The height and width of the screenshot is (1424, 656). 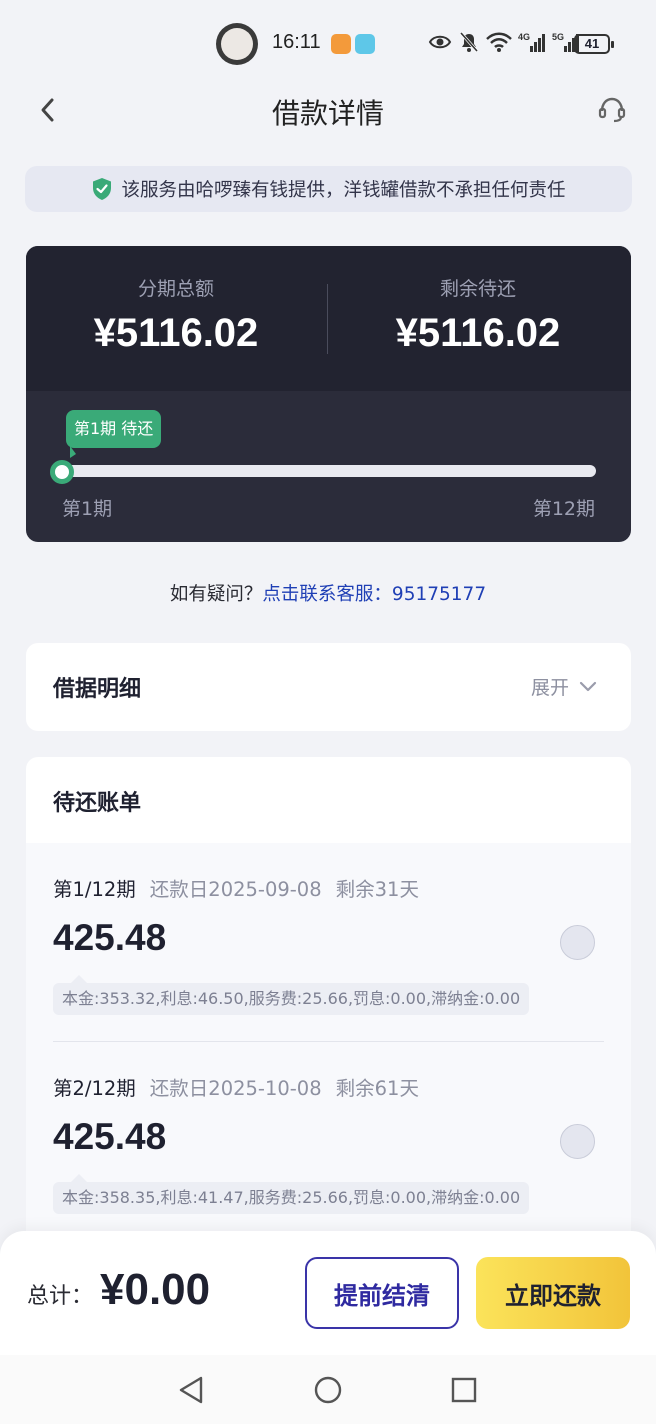 I want to click on bill-days-left: 剩余61天, so click(x=377, y=1088).